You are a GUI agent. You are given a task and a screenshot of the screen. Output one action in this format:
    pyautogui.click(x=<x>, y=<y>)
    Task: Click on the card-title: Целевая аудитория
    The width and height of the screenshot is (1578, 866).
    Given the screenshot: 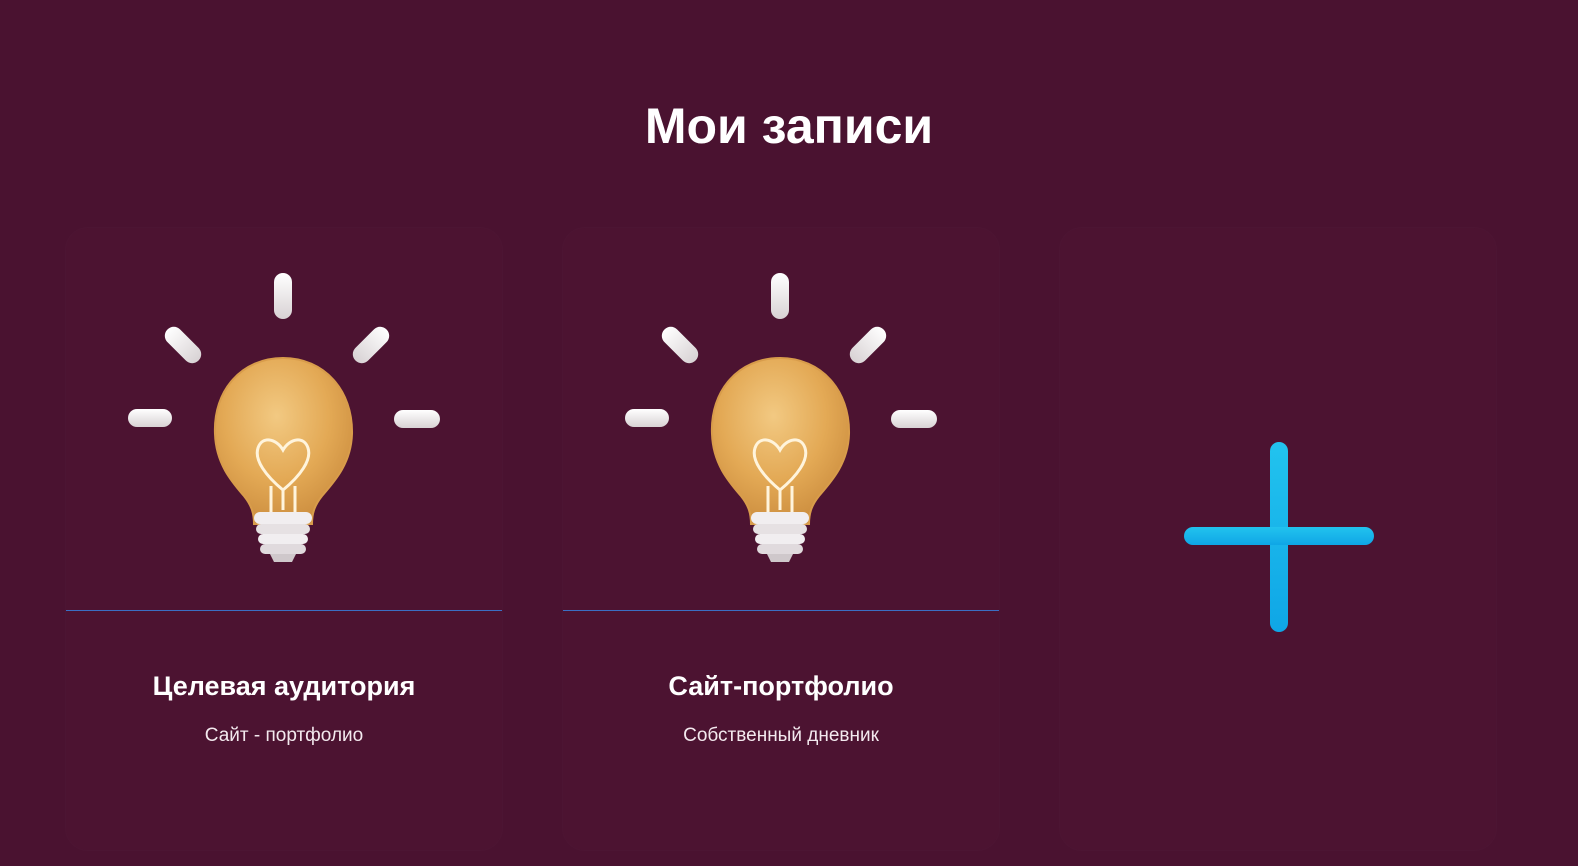 What is the action you would take?
    pyautogui.click(x=284, y=686)
    